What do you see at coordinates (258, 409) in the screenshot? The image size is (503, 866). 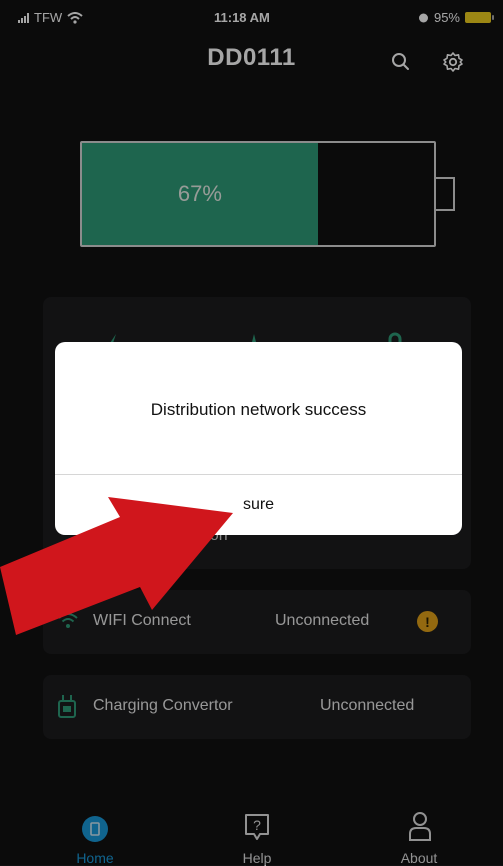 I see `dialog-message: Distribution network success` at bounding box center [258, 409].